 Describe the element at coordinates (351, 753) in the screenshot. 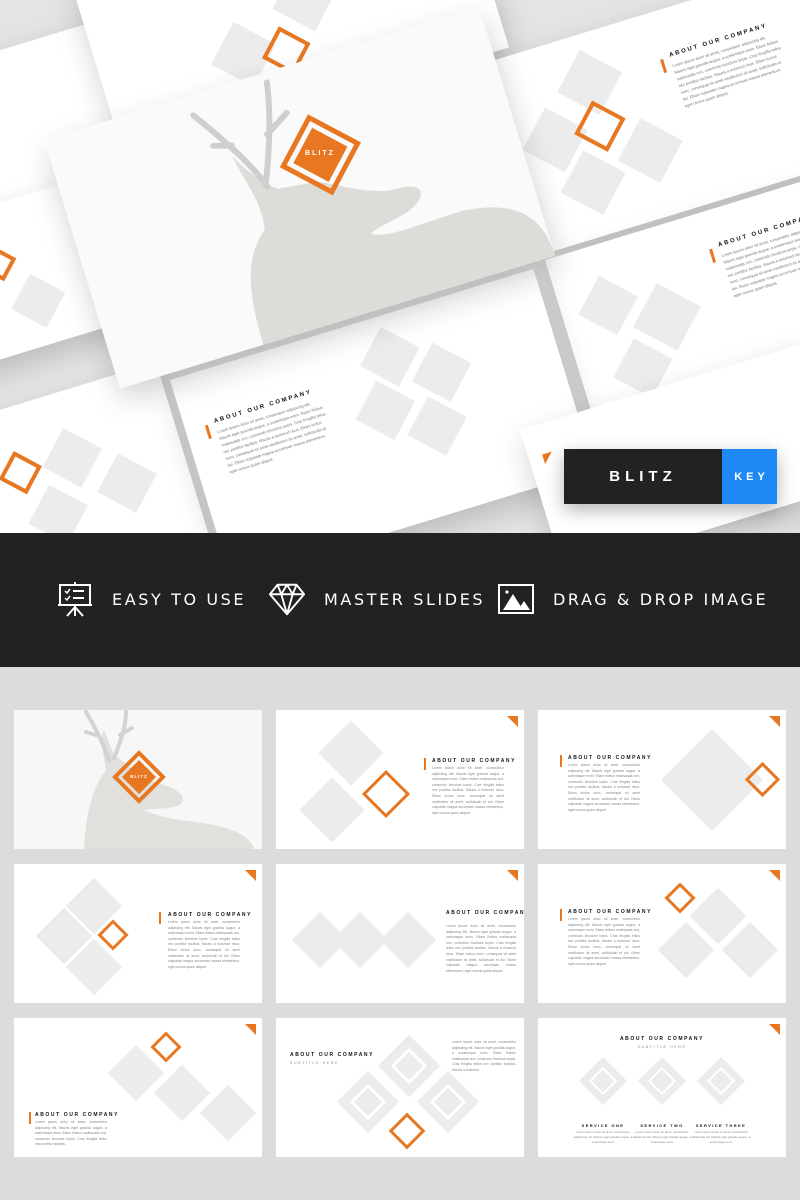

I see `stairs-photo-diamond` at that location.